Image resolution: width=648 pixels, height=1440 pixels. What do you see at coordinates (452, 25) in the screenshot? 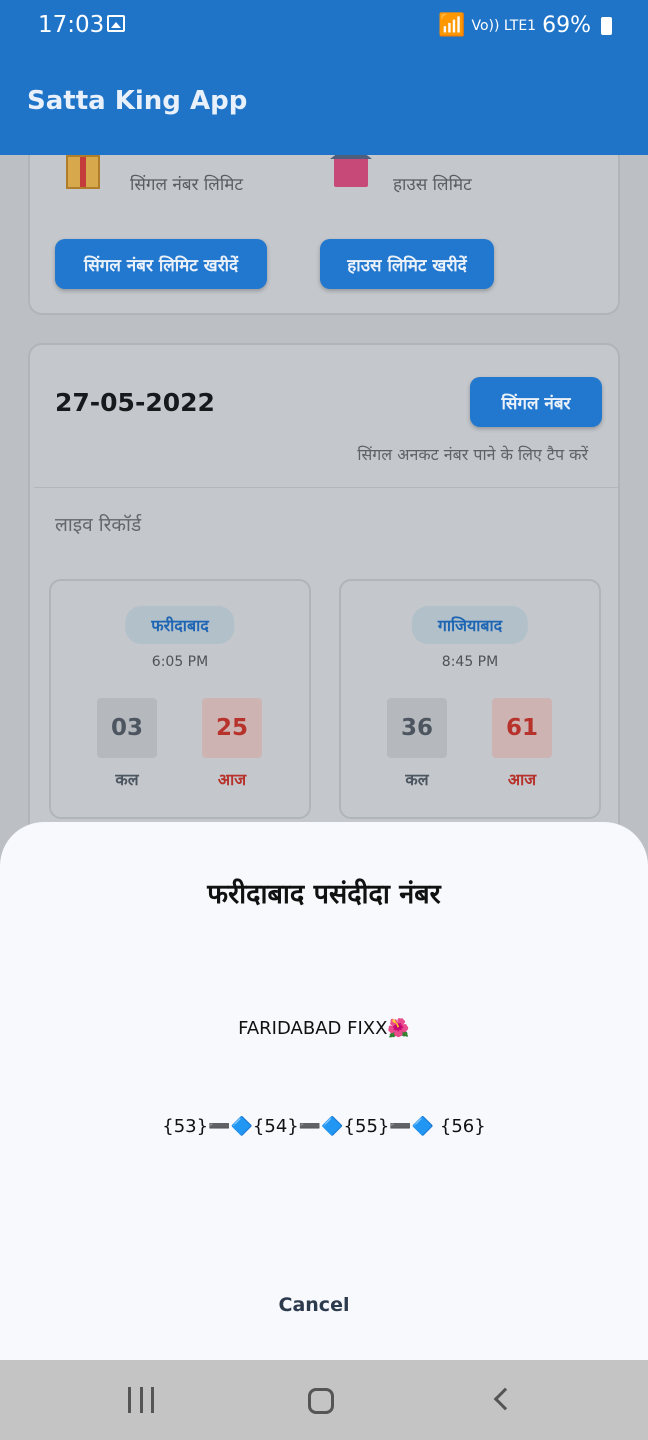
I see `wifi-icon: 📶` at bounding box center [452, 25].